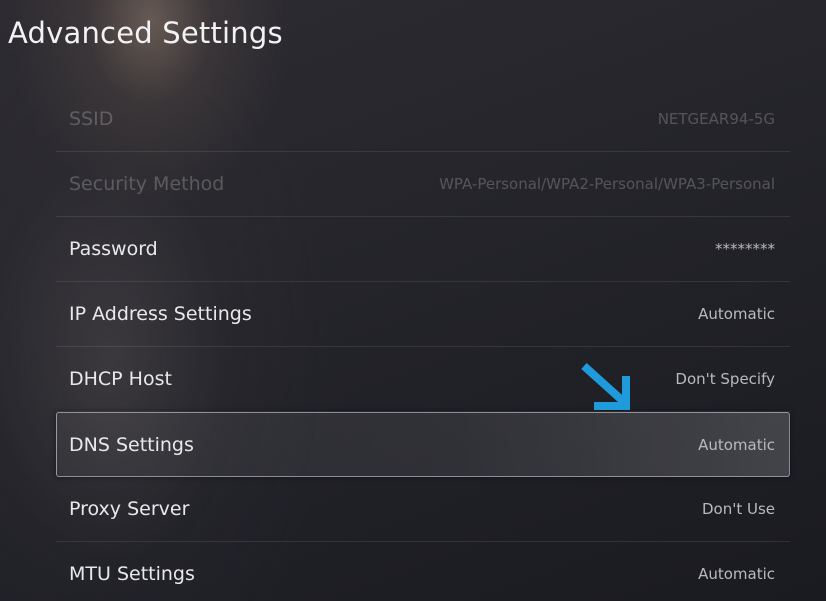  Describe the element at coordinates (725, 379) in the screenshot. I see `setting-value: Don't Specify` at that location.